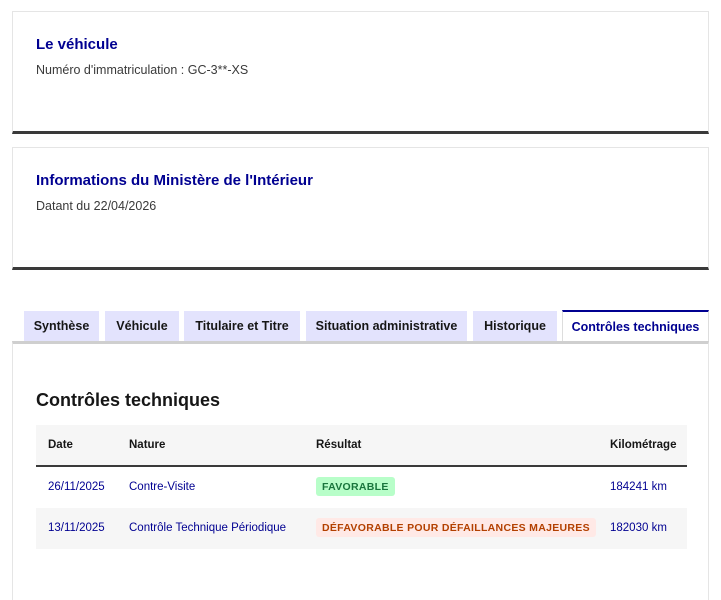  I want to click on status-badge: FAVORABLE, so click(355, 486).